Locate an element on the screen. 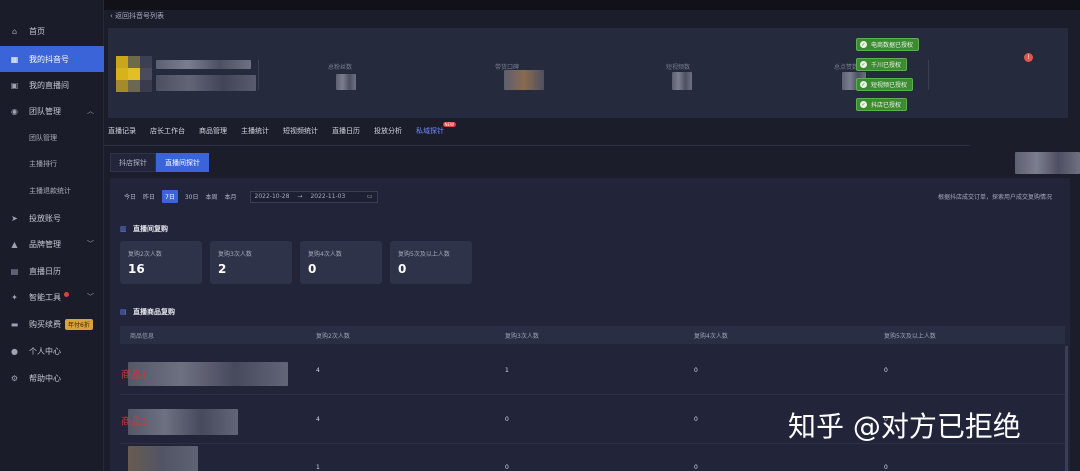 Image resolution: width=1080 pixels, height=471 pixels. sidebar-item-home: ⌂ 首页 is located at coordinates (52, 31).